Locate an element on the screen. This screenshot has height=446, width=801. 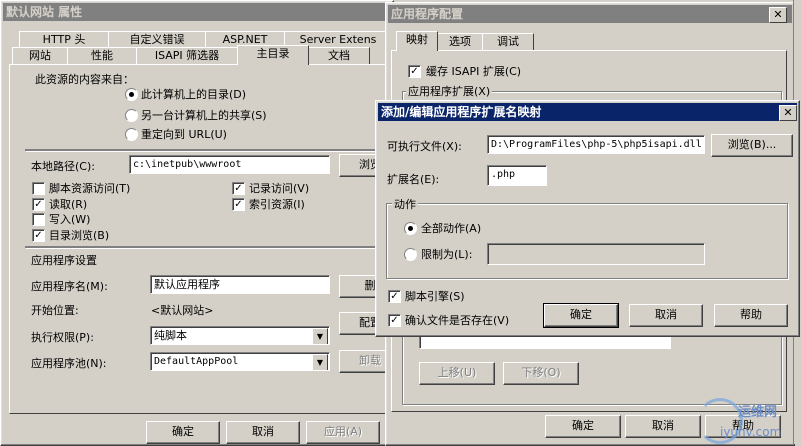
ext-input: .php is located at coordinates (517, 175).